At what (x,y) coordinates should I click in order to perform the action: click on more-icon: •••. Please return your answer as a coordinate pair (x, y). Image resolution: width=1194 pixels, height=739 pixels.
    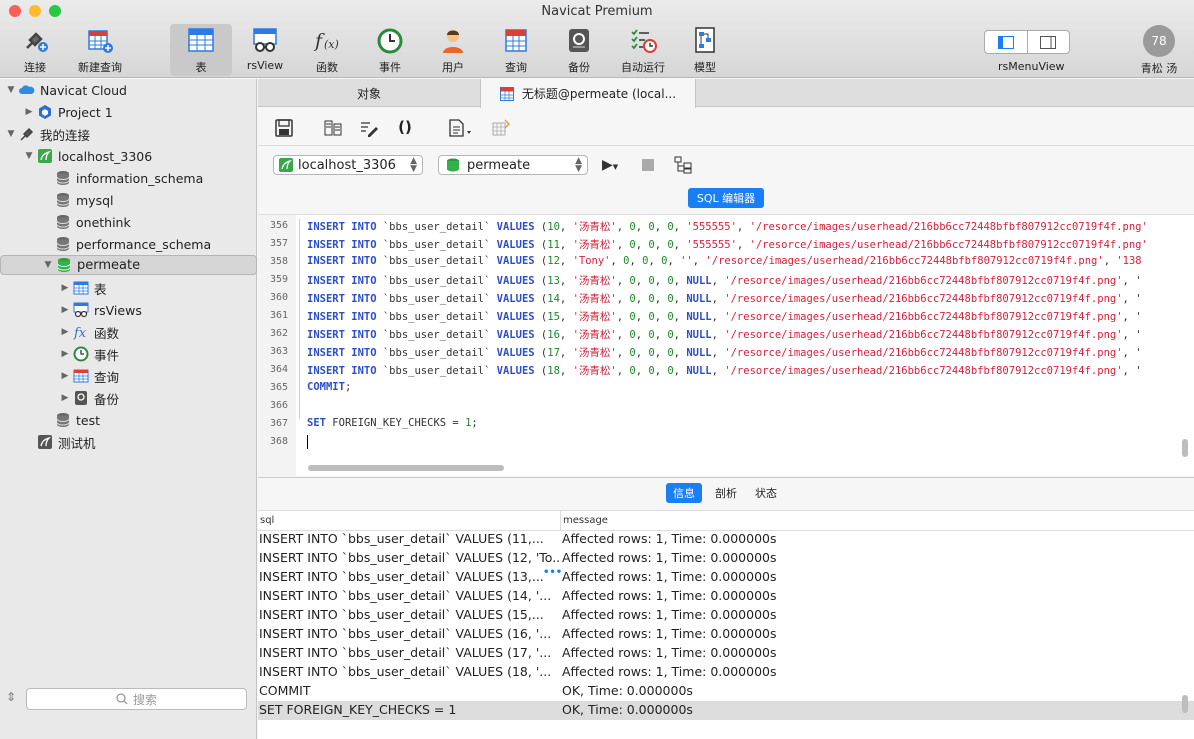
    Looking at the image, I should click on (552, 572).